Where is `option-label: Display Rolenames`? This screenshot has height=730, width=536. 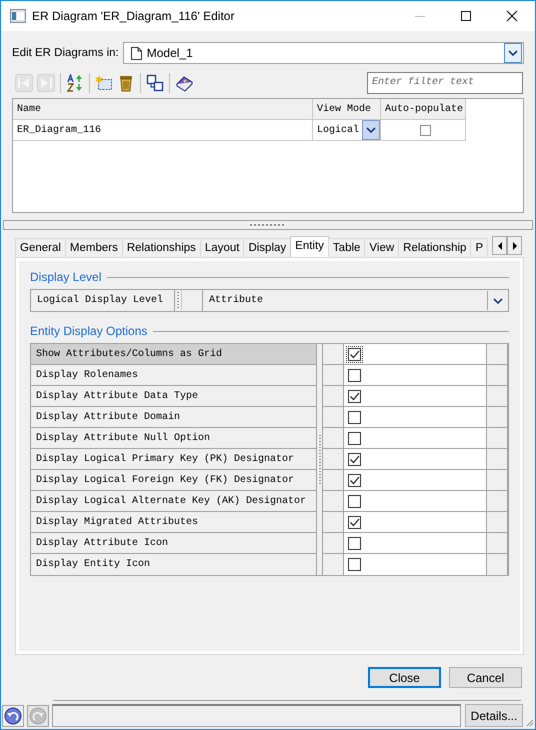
option-label: Display Rolenames is located at coordinates (174, 375).